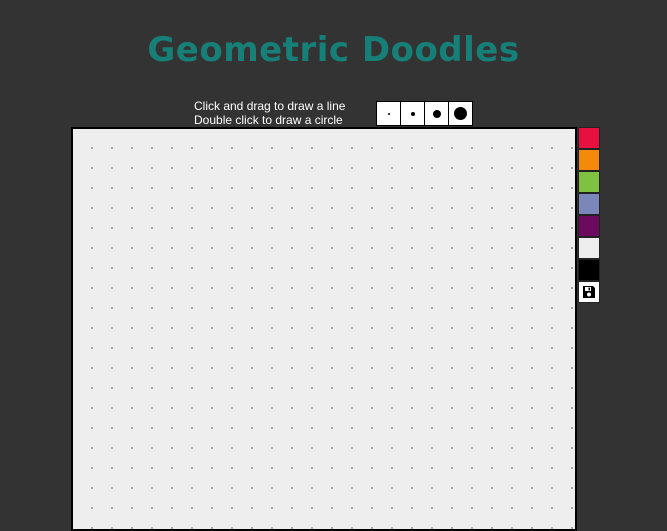  Describe the element at coordinates (589, 248) in the screenshot. I see `color-swatch-white` at that location.